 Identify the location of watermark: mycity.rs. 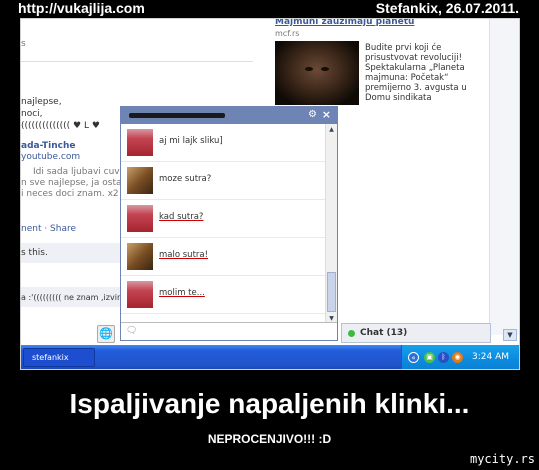
(502, 459).